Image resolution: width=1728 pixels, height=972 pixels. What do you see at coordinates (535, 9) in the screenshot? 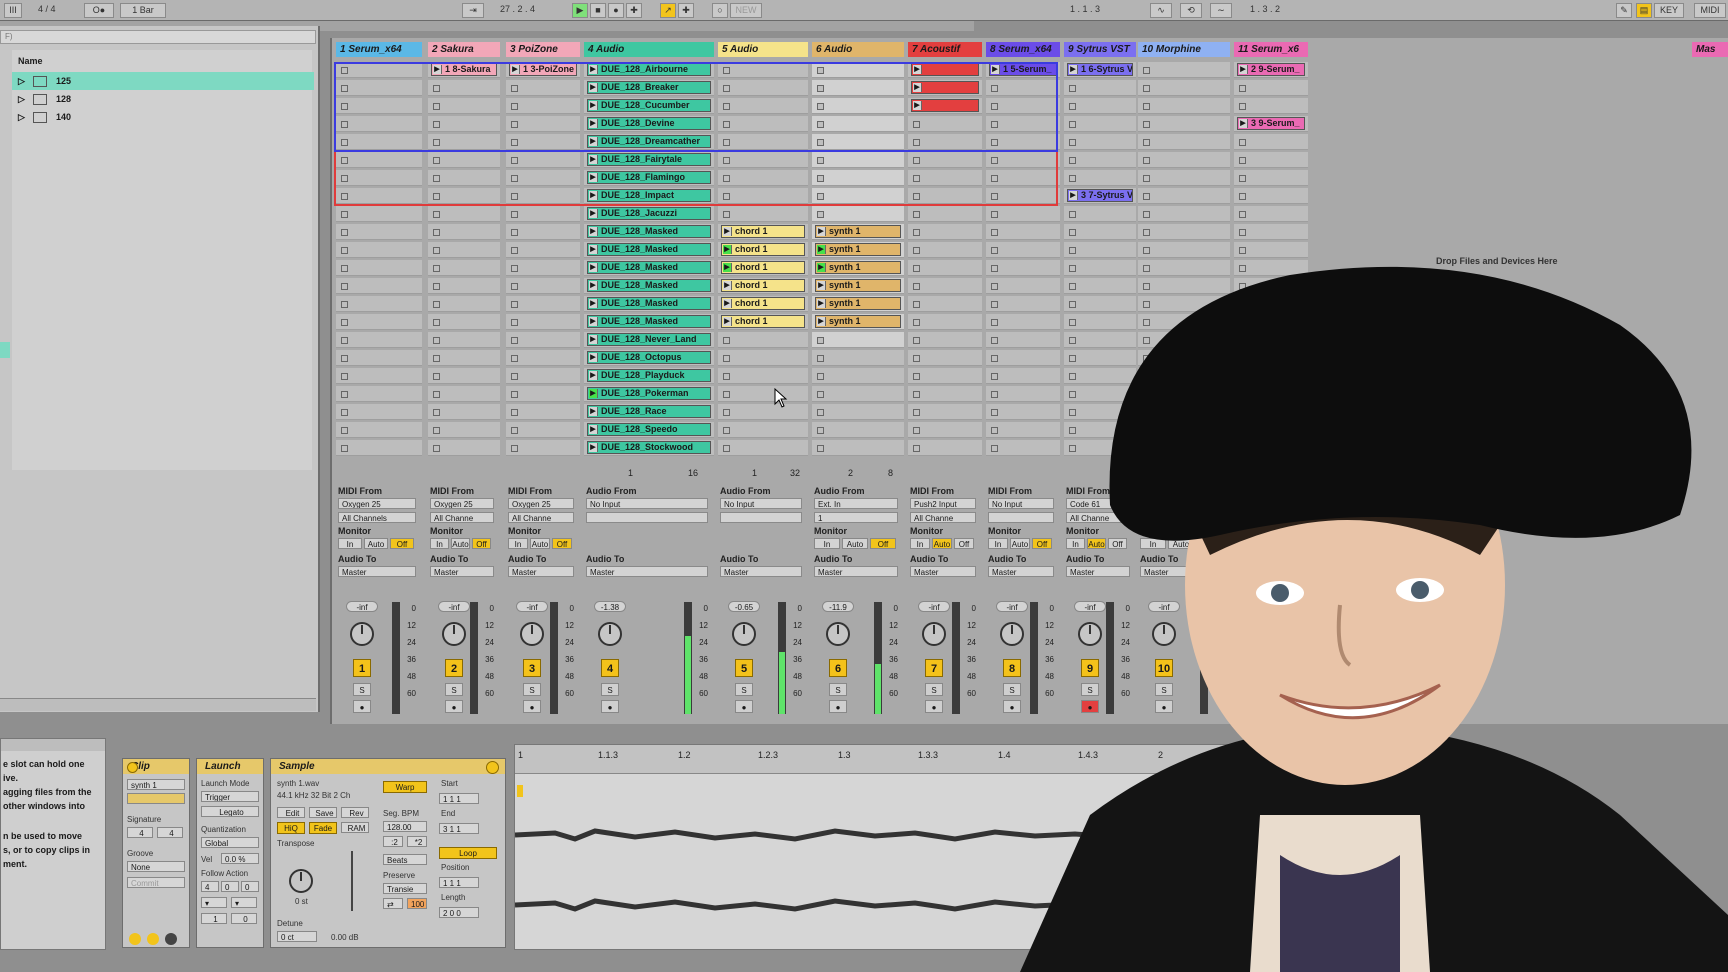
I see `song-position: 27 . 2 . 4` at bounding box center [535, 9].